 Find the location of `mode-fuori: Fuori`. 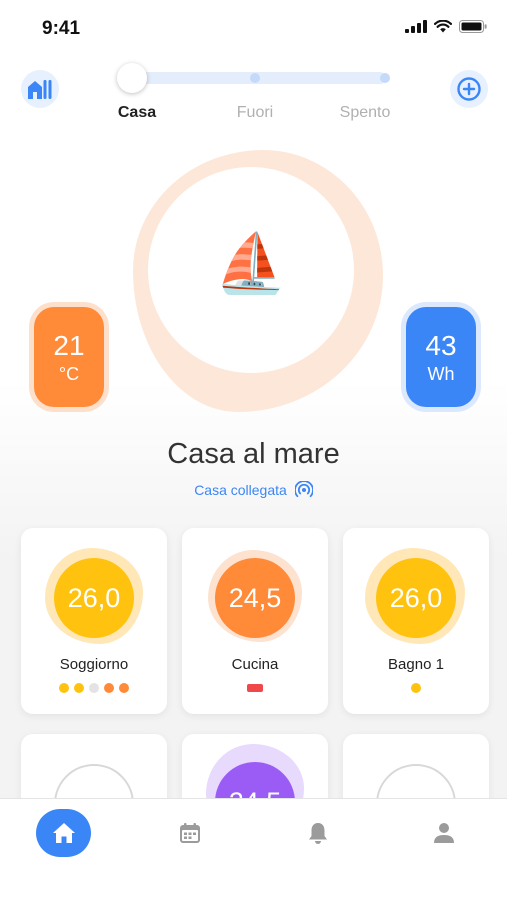

mode-fuori: Fuori is located at coordinates (255, 113).